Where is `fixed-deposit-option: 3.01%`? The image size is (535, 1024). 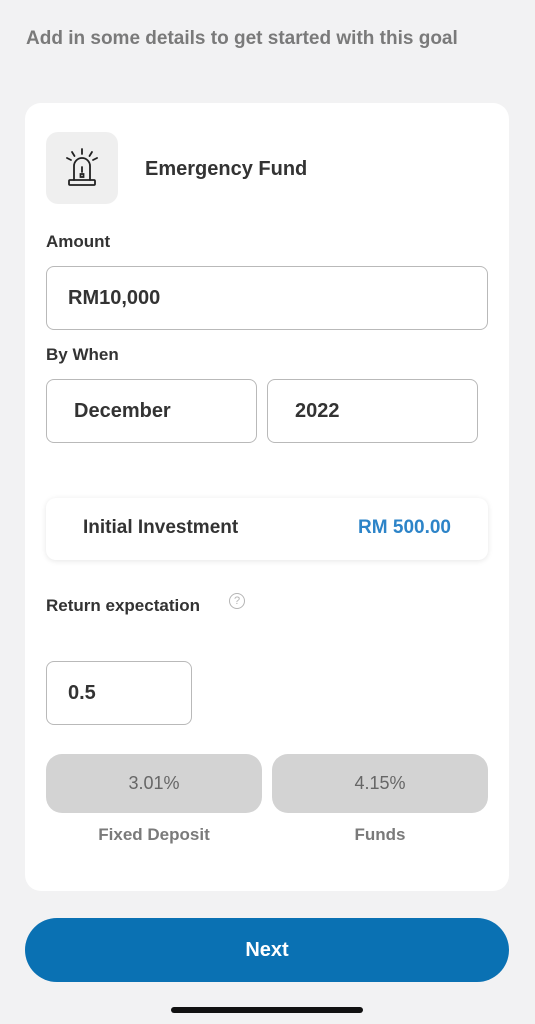
fixed-deposit-option: 3.01% is located at coordinates (154, 783).